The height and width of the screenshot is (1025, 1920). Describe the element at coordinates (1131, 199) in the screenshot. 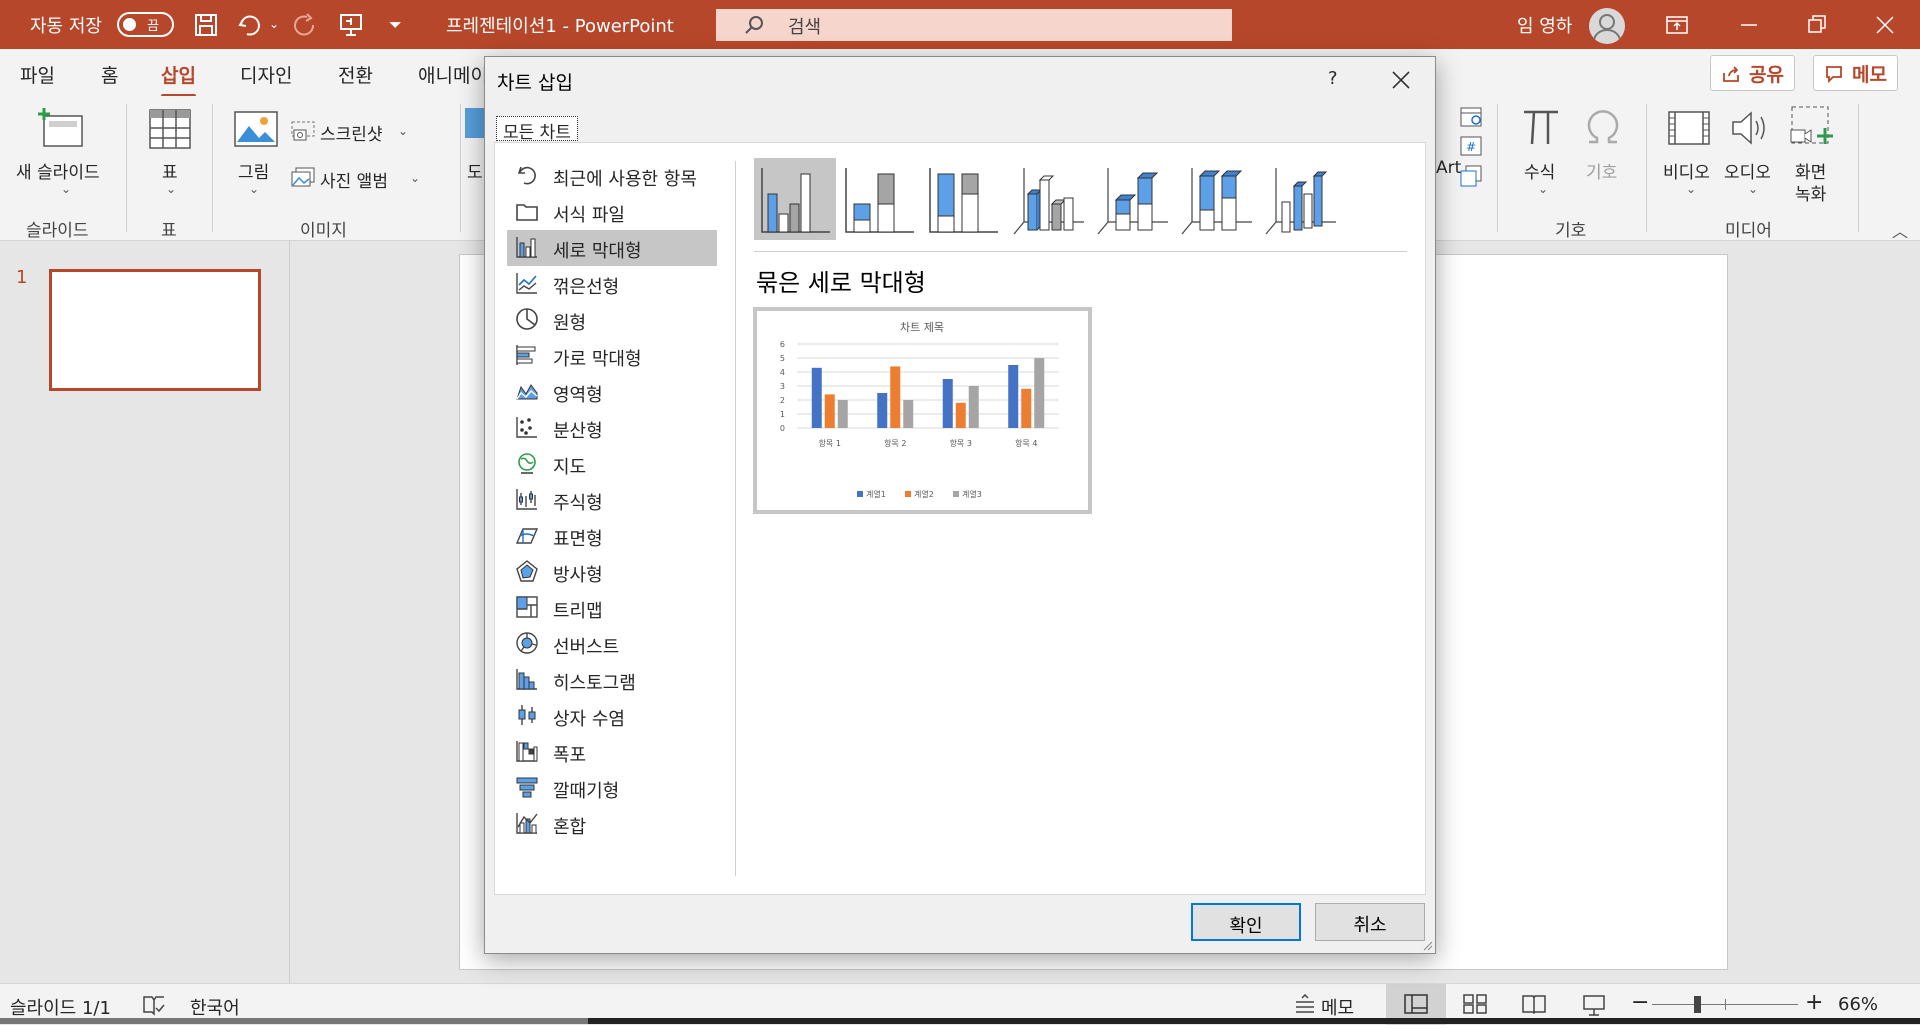

I see `subtype-3d-stacked-column` at that location.